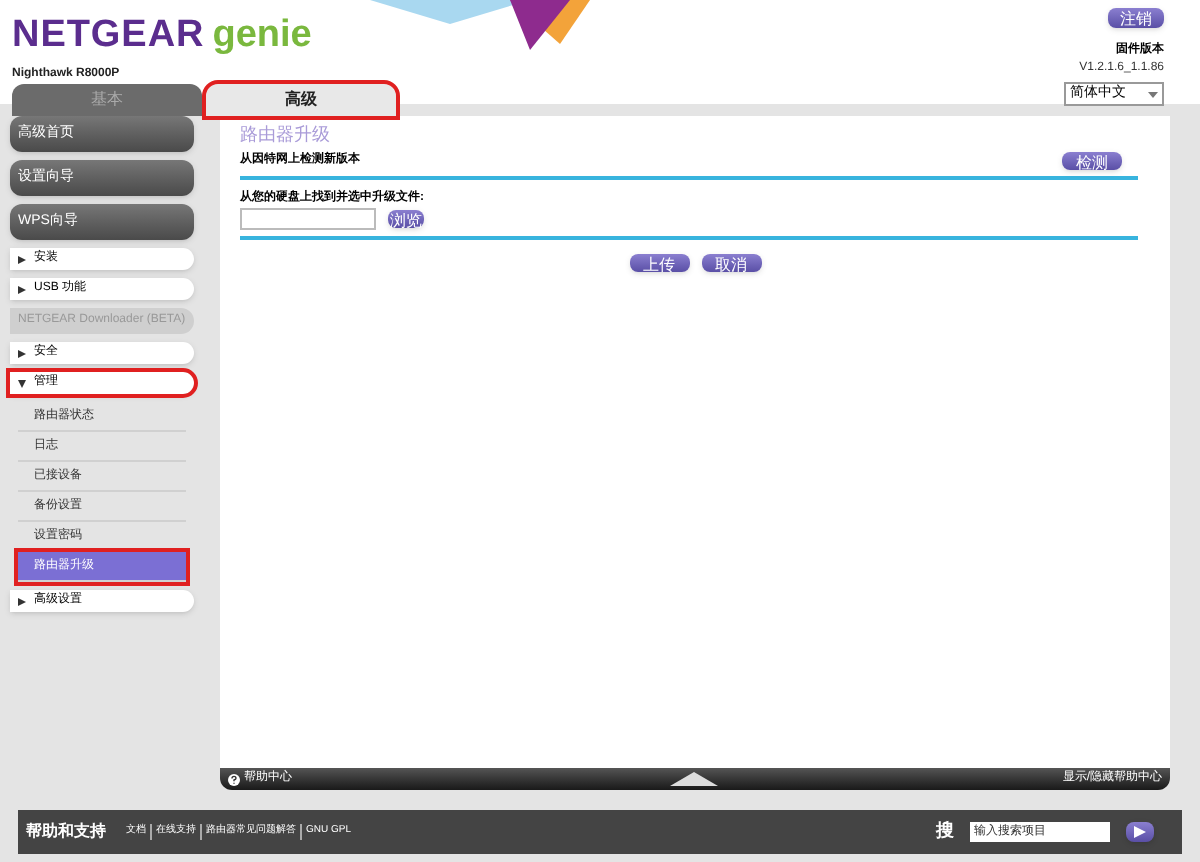  I want to click on logo-product: genie, so click(262, 36).